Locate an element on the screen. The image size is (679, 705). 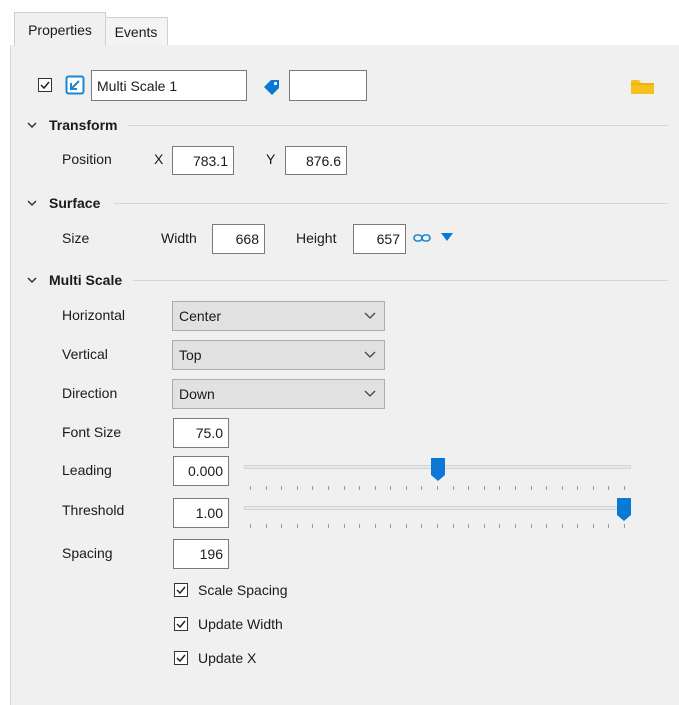
width-field: 668 is located at coordinates (238, 239).